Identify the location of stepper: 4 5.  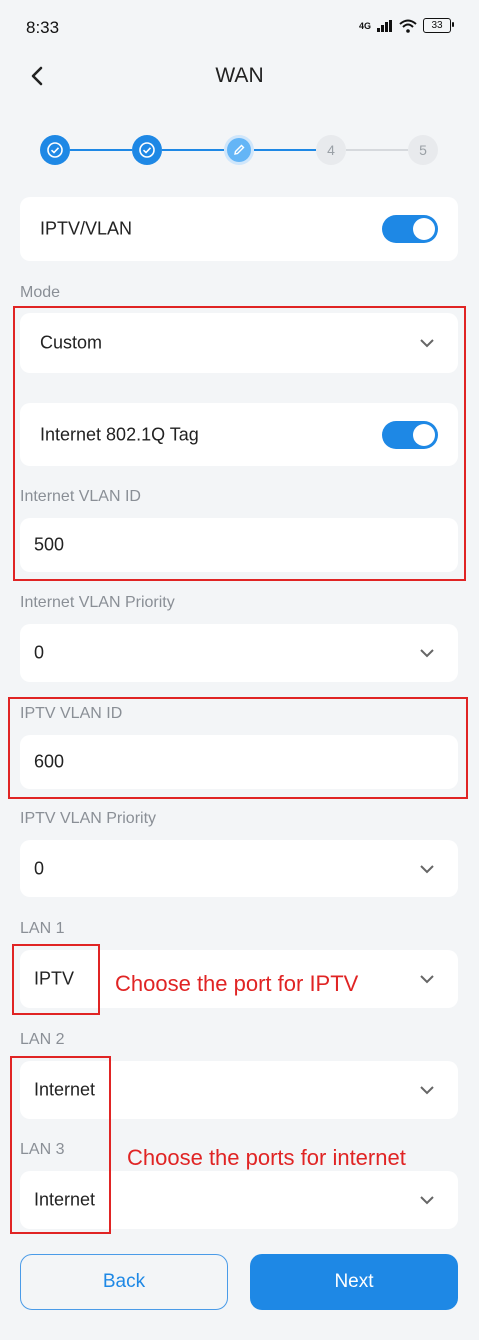
(239, 150).